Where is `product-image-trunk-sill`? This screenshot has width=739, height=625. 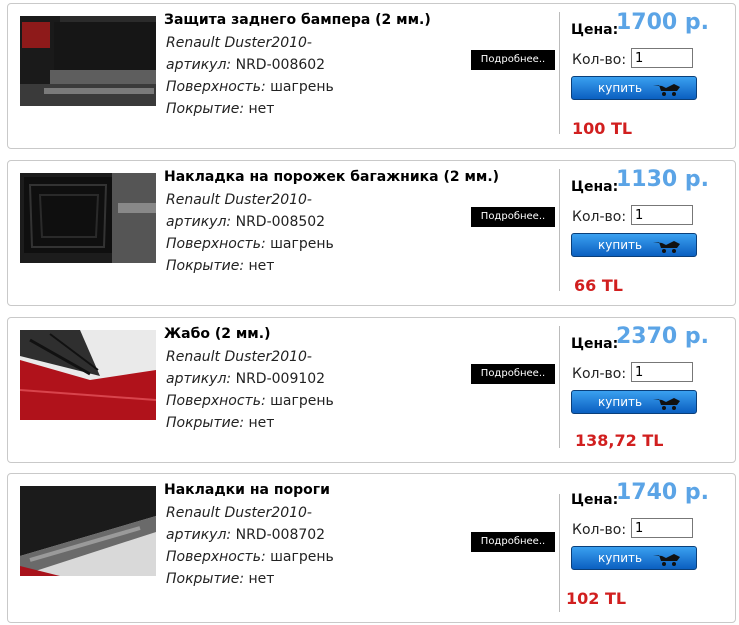
product-image-trunk-sill is located at coordinates (88, 218).